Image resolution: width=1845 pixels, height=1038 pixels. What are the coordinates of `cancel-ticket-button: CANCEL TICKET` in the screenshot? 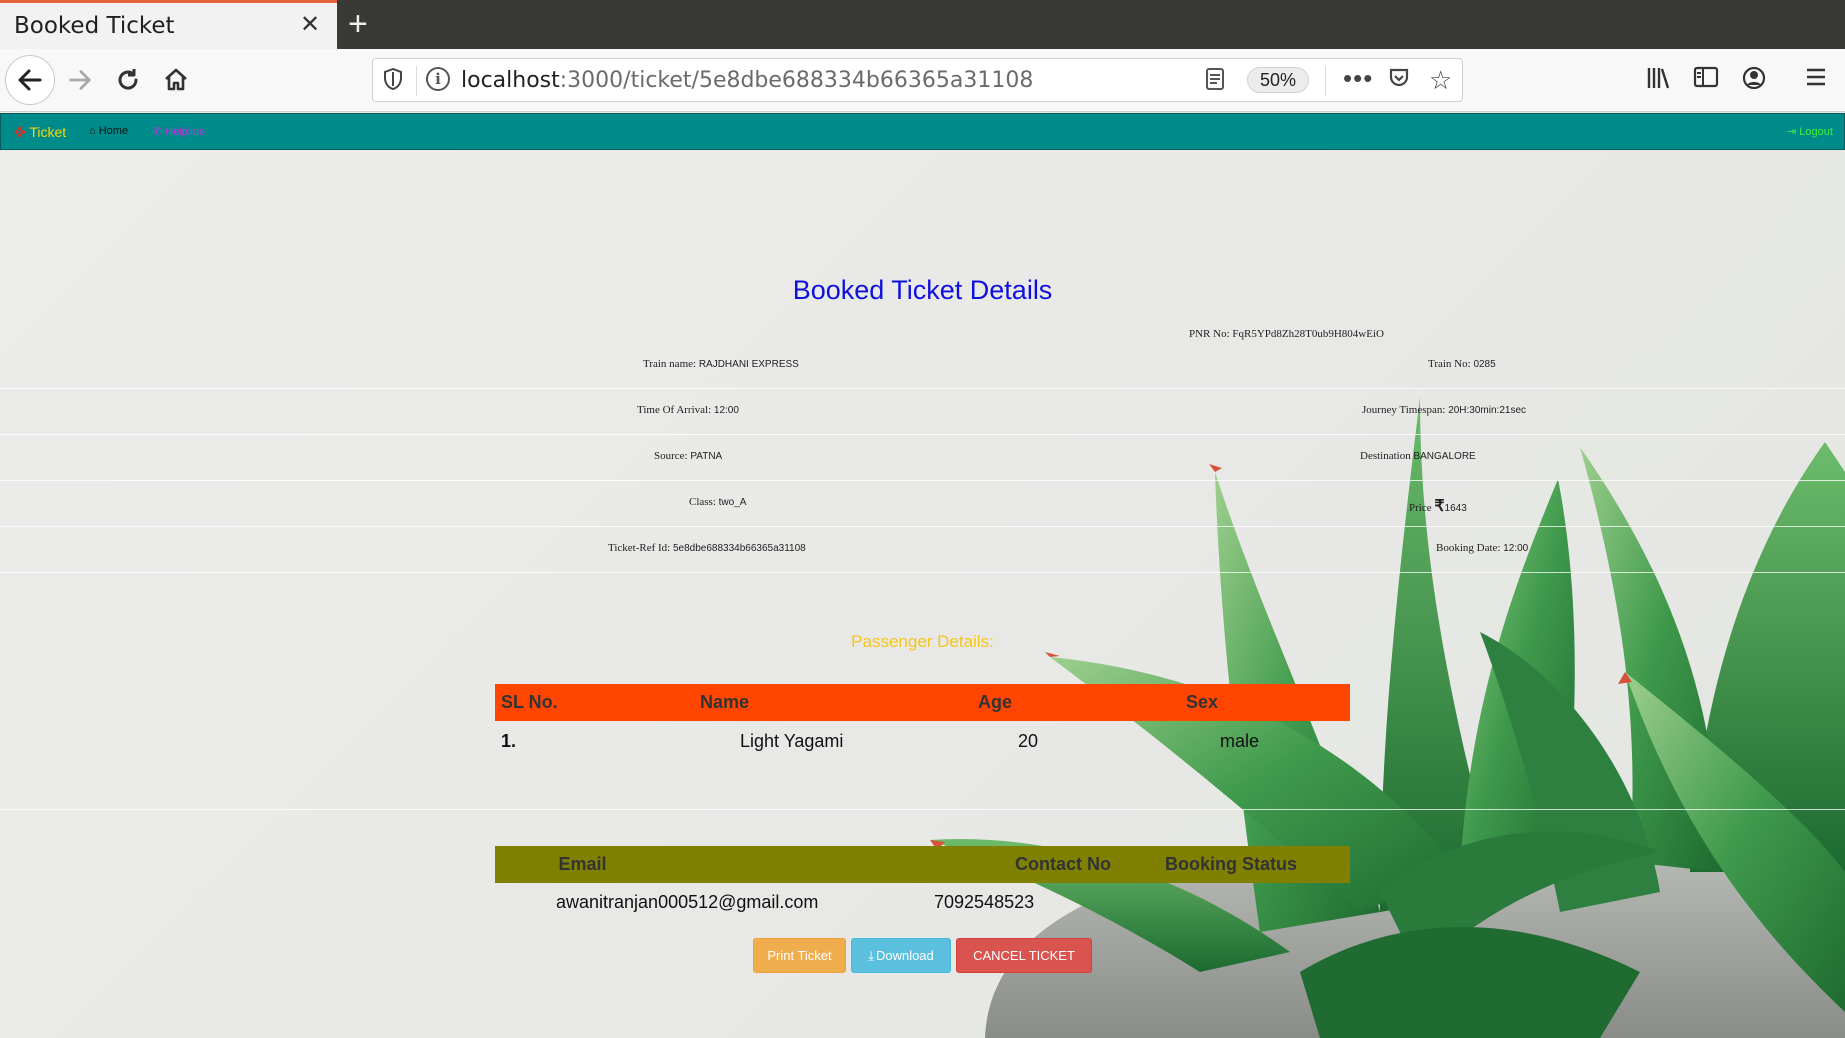 It's located at (1024, 955).